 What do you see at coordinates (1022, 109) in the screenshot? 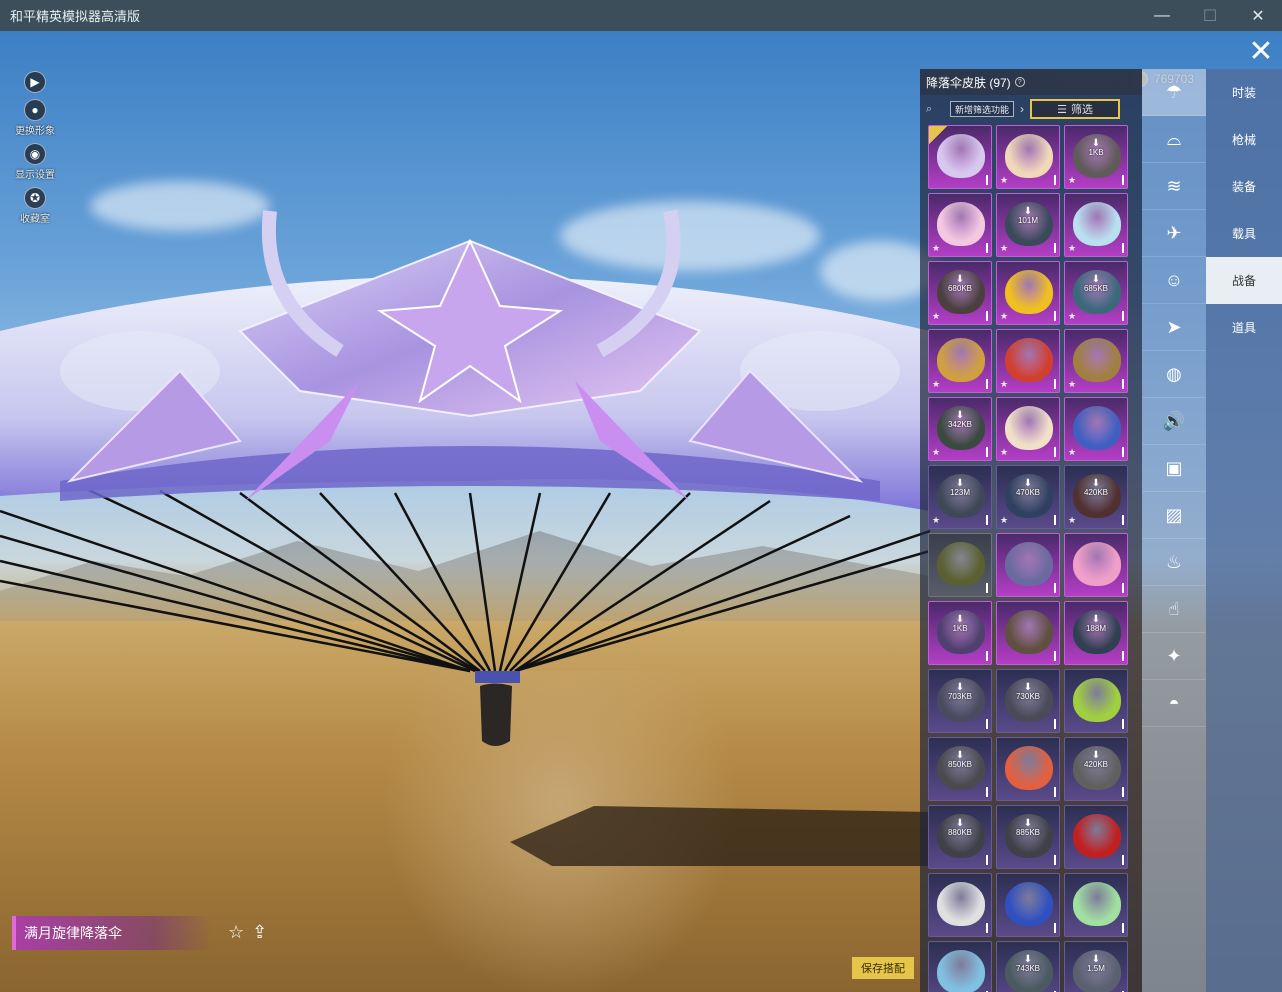
I see `chevron-right-icon: ›` at bounding box center [1022, 109].